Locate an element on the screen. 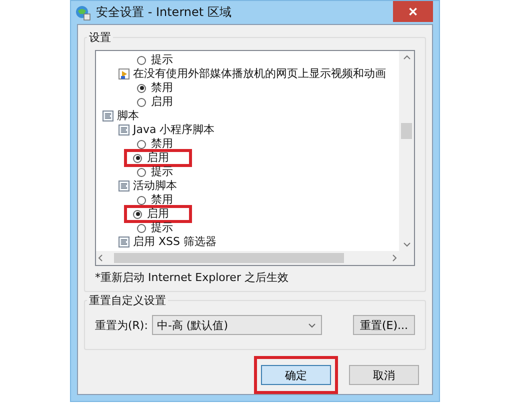 The height and width of the screenshot is (416, 509). media-icon is located at coordinates (124, 74).